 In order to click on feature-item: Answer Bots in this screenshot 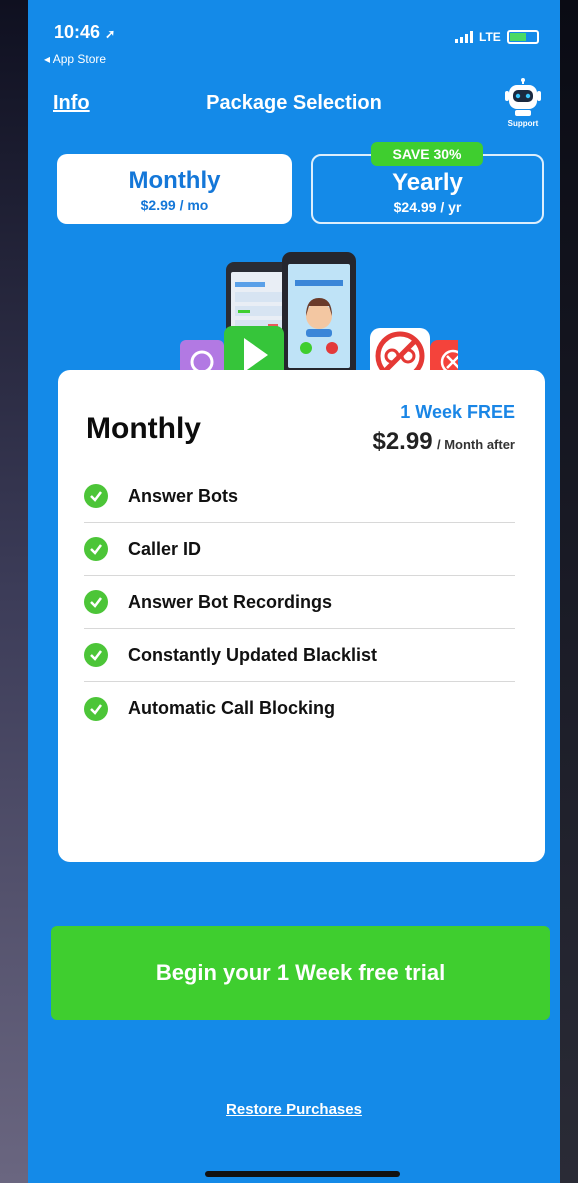, I will do `click(299, 496)`.